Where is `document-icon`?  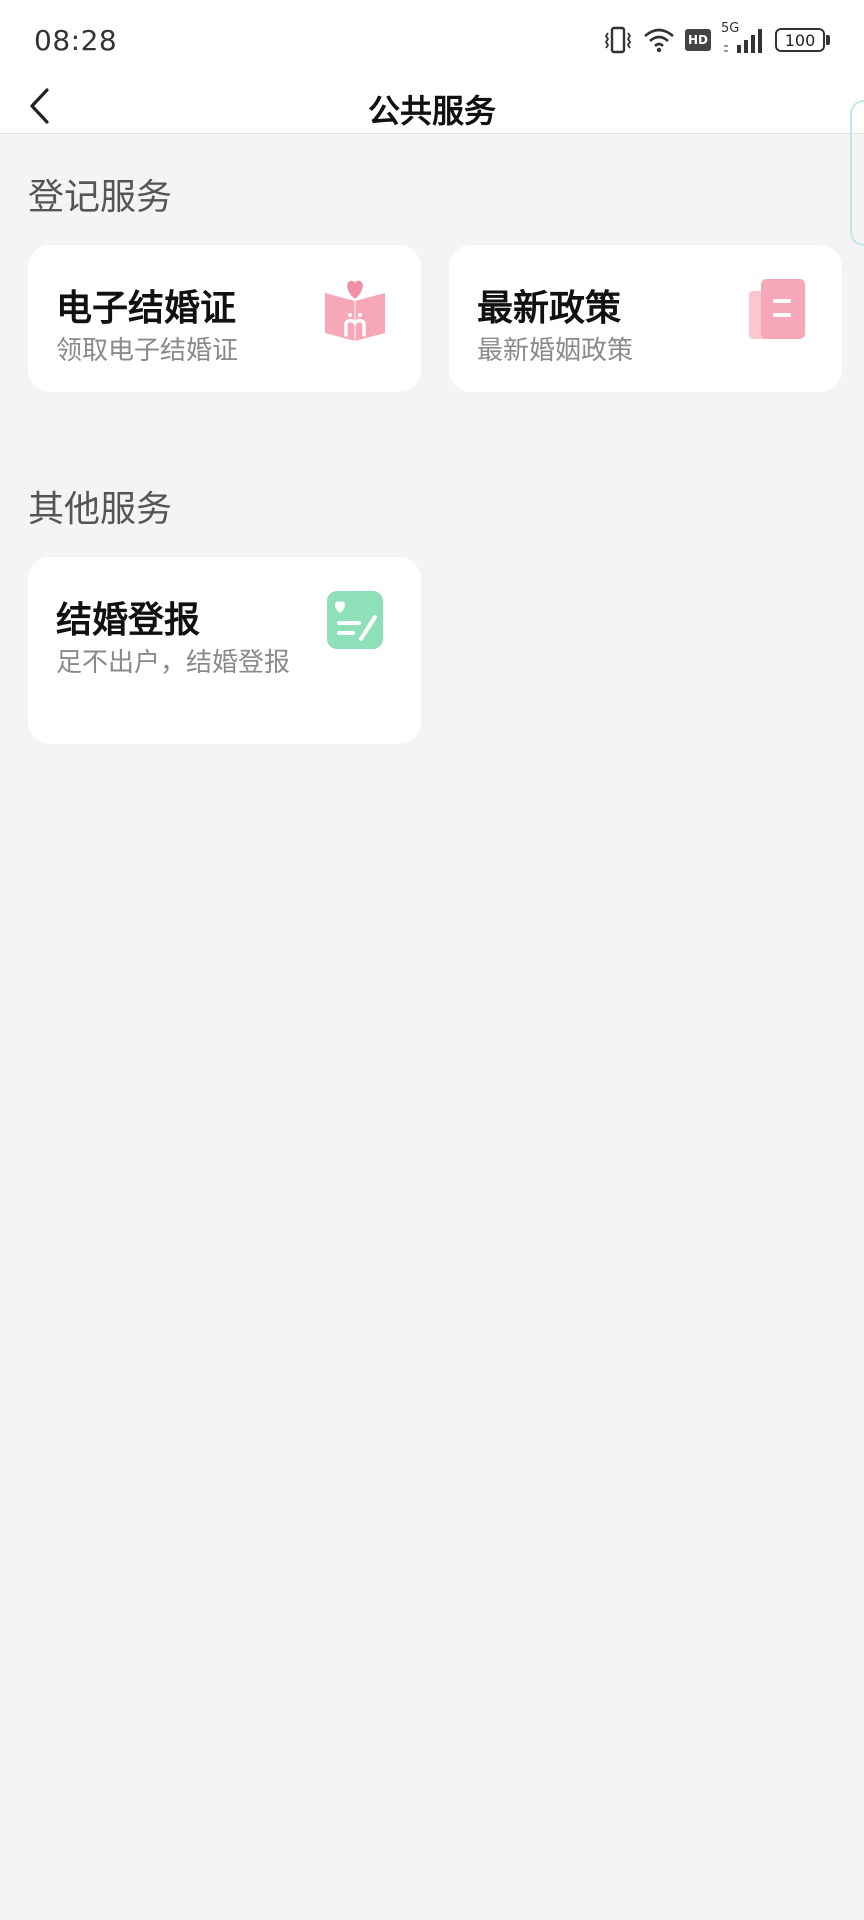
document-icon is located at coordinates (778, 312).